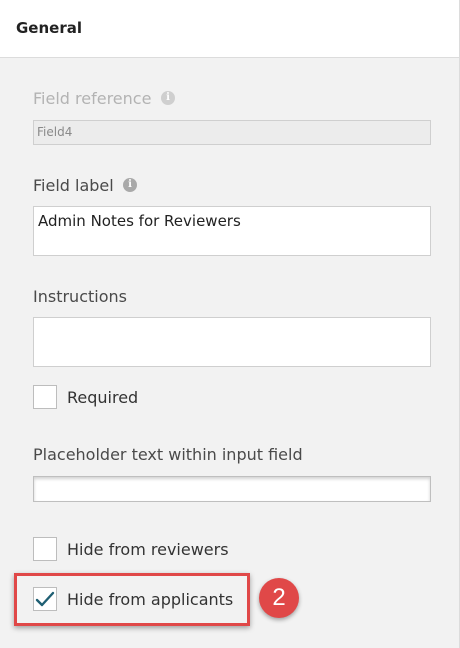 This screenshot has height=648, width=460. What do you see at coordinates (232, 231) in the screenshot?
I see `field-label-input: Admin Notes for Reviewers` at bounding box center [232, 231].